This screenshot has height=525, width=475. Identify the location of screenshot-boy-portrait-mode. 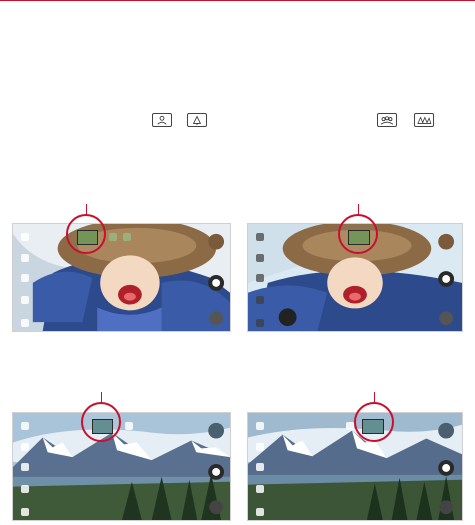
(121, 277).